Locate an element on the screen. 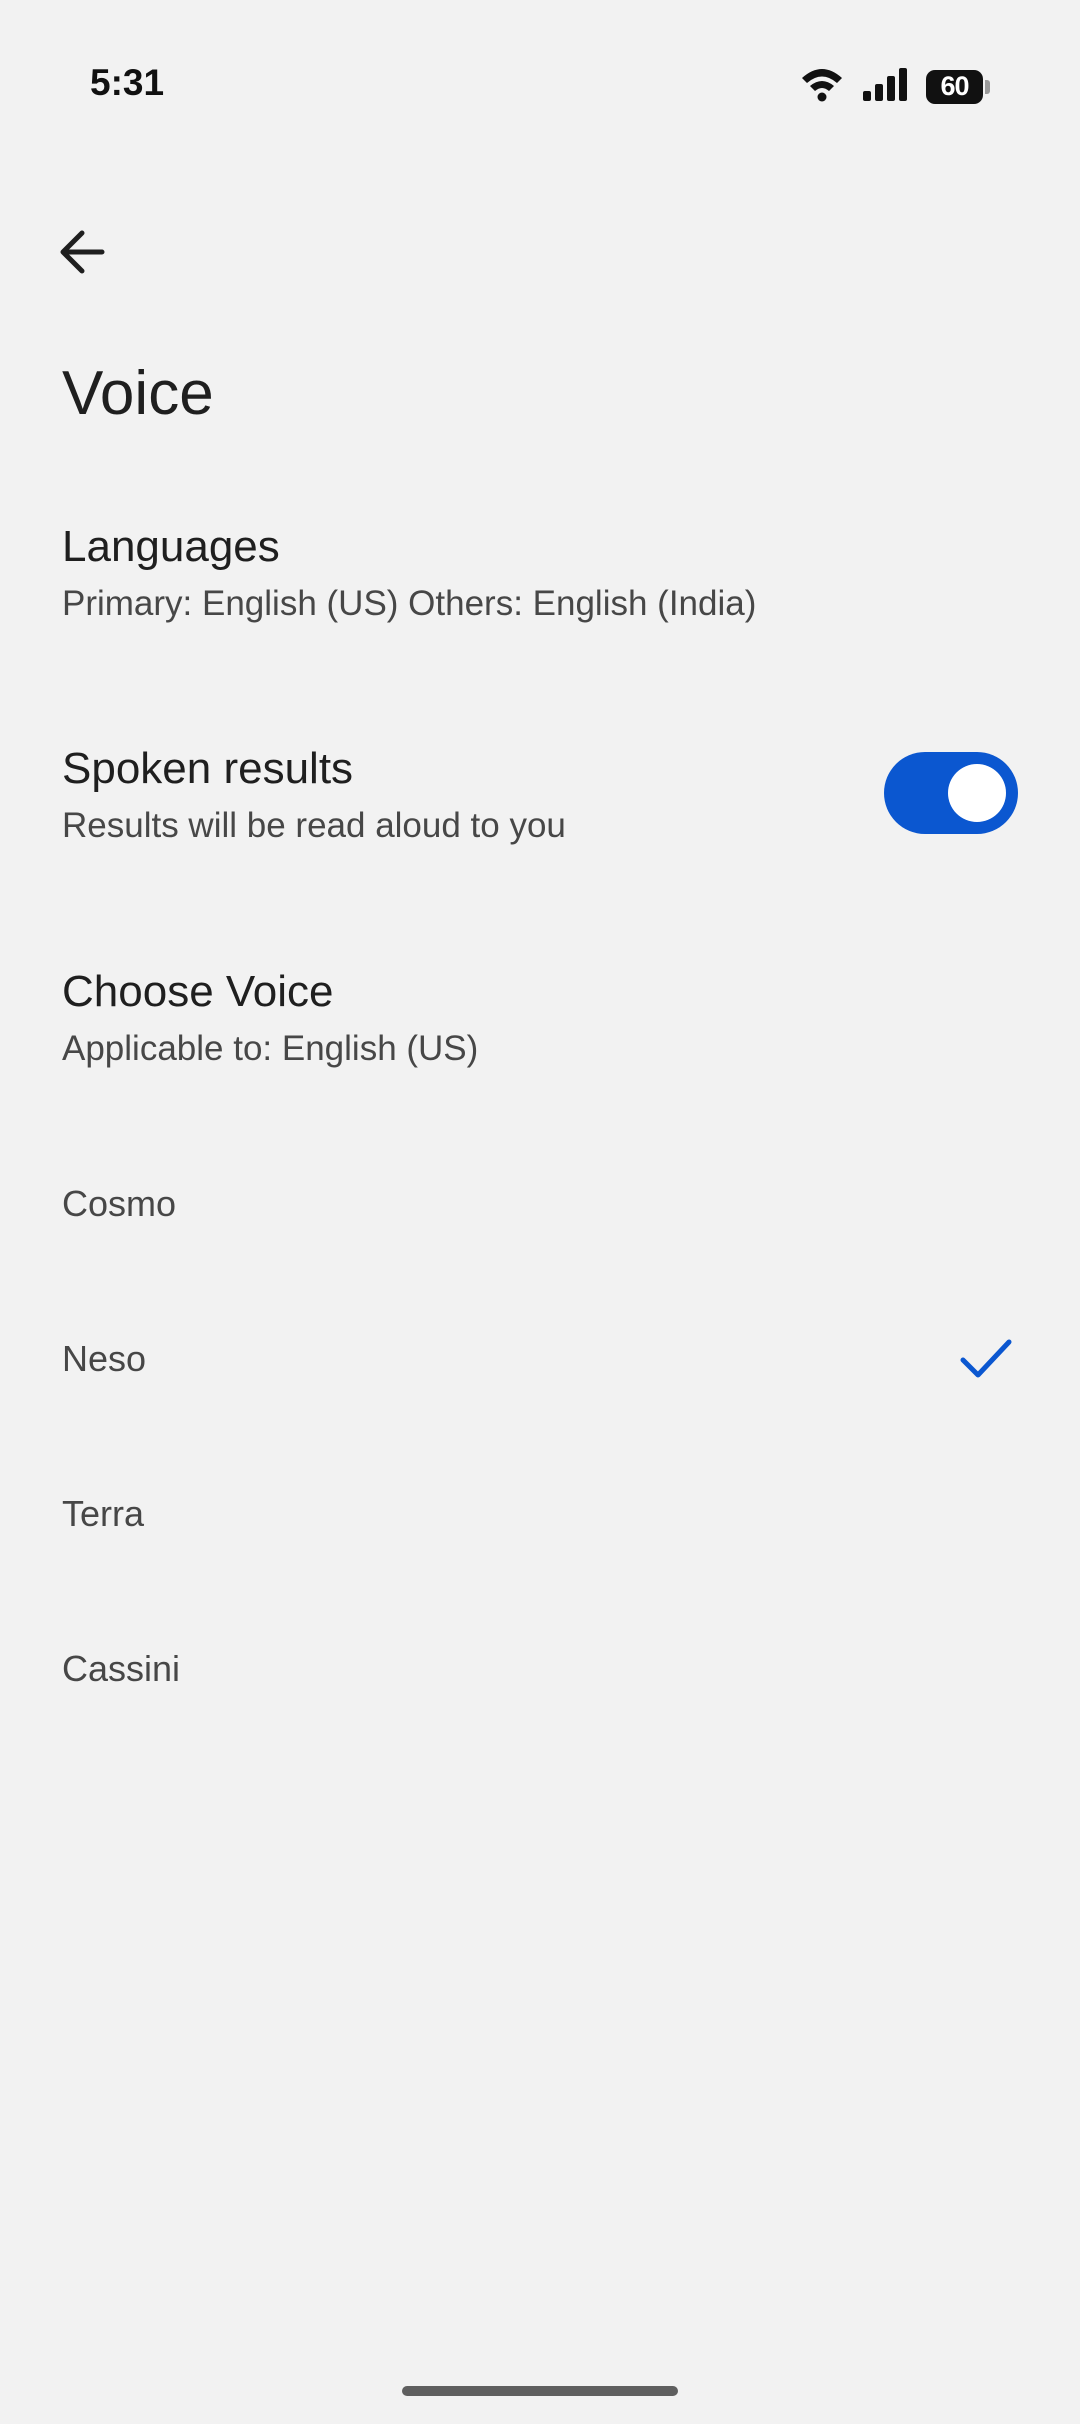  toggle-knob is located at coordinates (977, 793).